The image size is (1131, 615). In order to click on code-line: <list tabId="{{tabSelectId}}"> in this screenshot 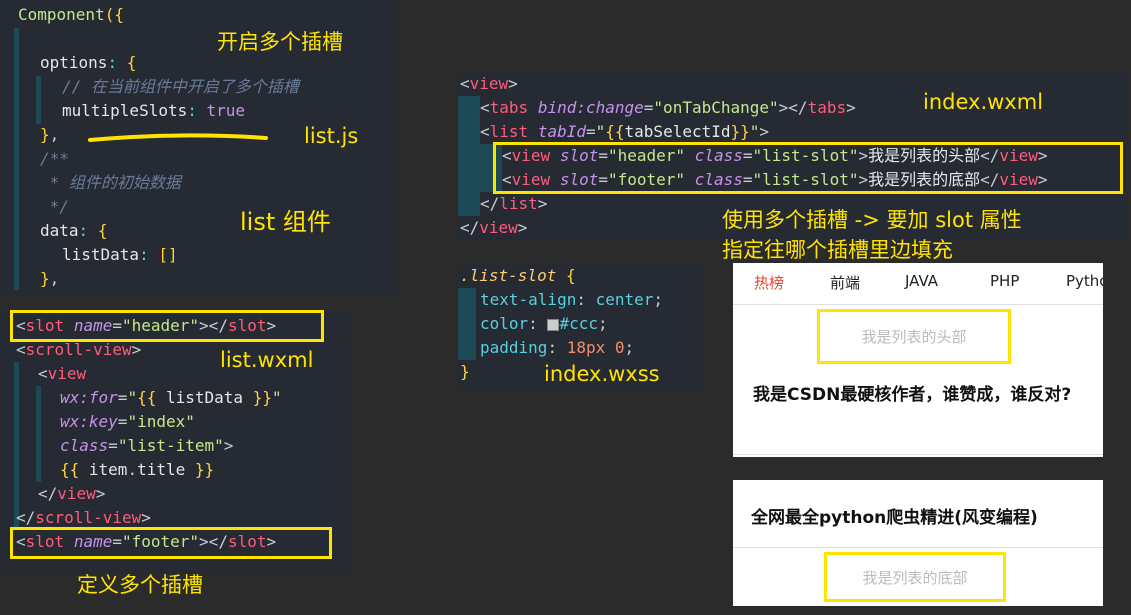, I will do `click(625, 131)`.